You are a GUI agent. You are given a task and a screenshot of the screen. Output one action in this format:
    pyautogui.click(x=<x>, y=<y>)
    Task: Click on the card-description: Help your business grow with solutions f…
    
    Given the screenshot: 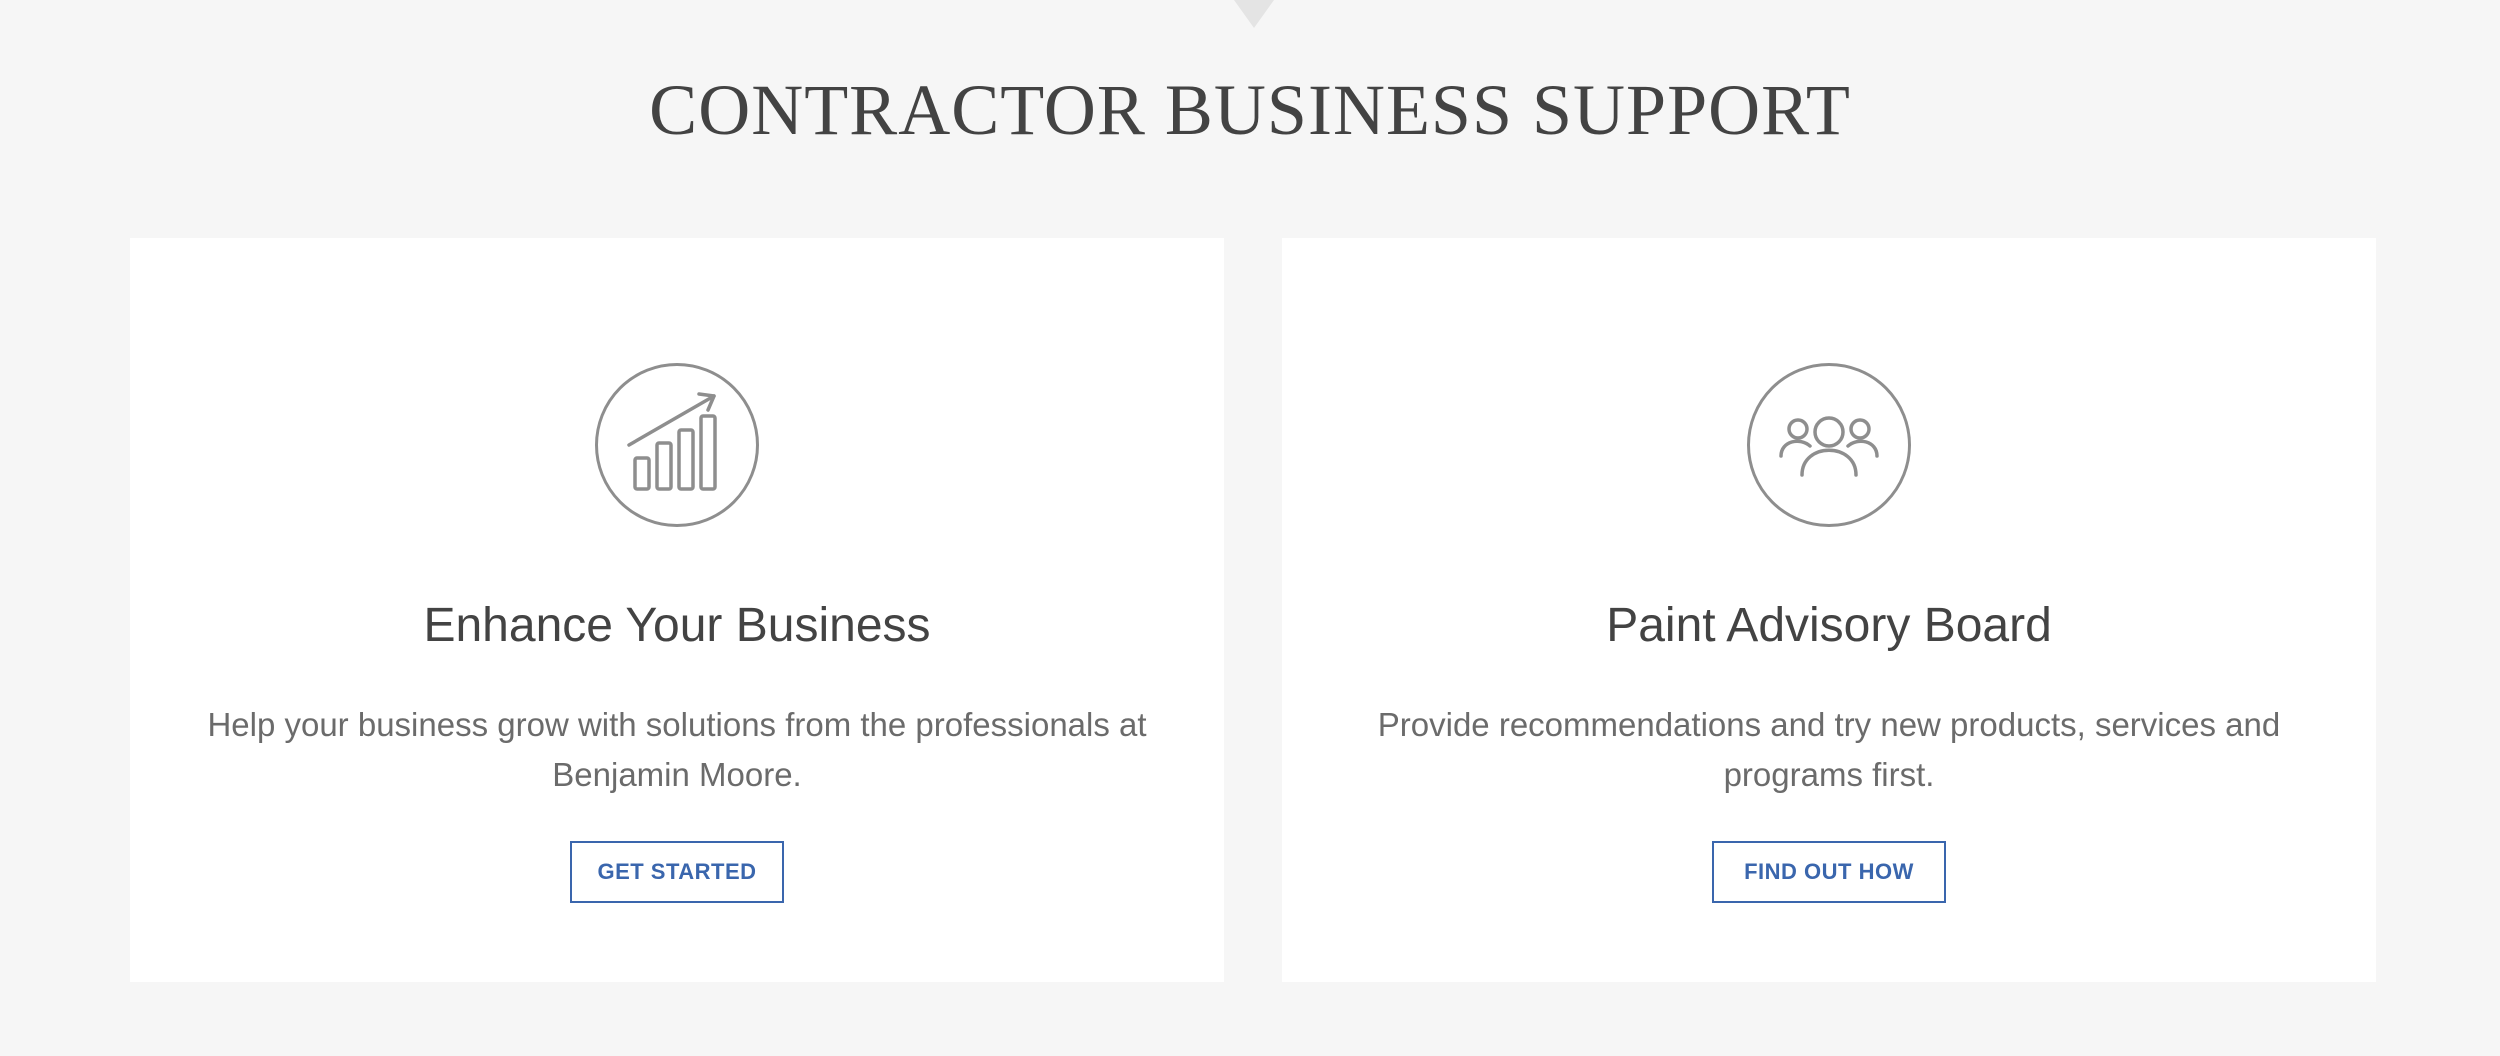 What is the action you would take?
    pyautogui.click(x=677, y=749)
    